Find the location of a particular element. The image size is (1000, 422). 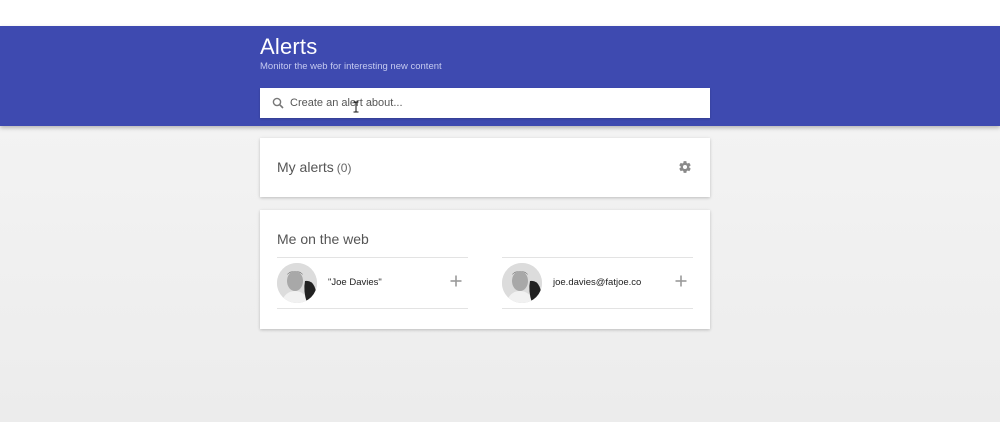

person-item: joe.davies@fatjoe.co is located at coordinates (597, 283).